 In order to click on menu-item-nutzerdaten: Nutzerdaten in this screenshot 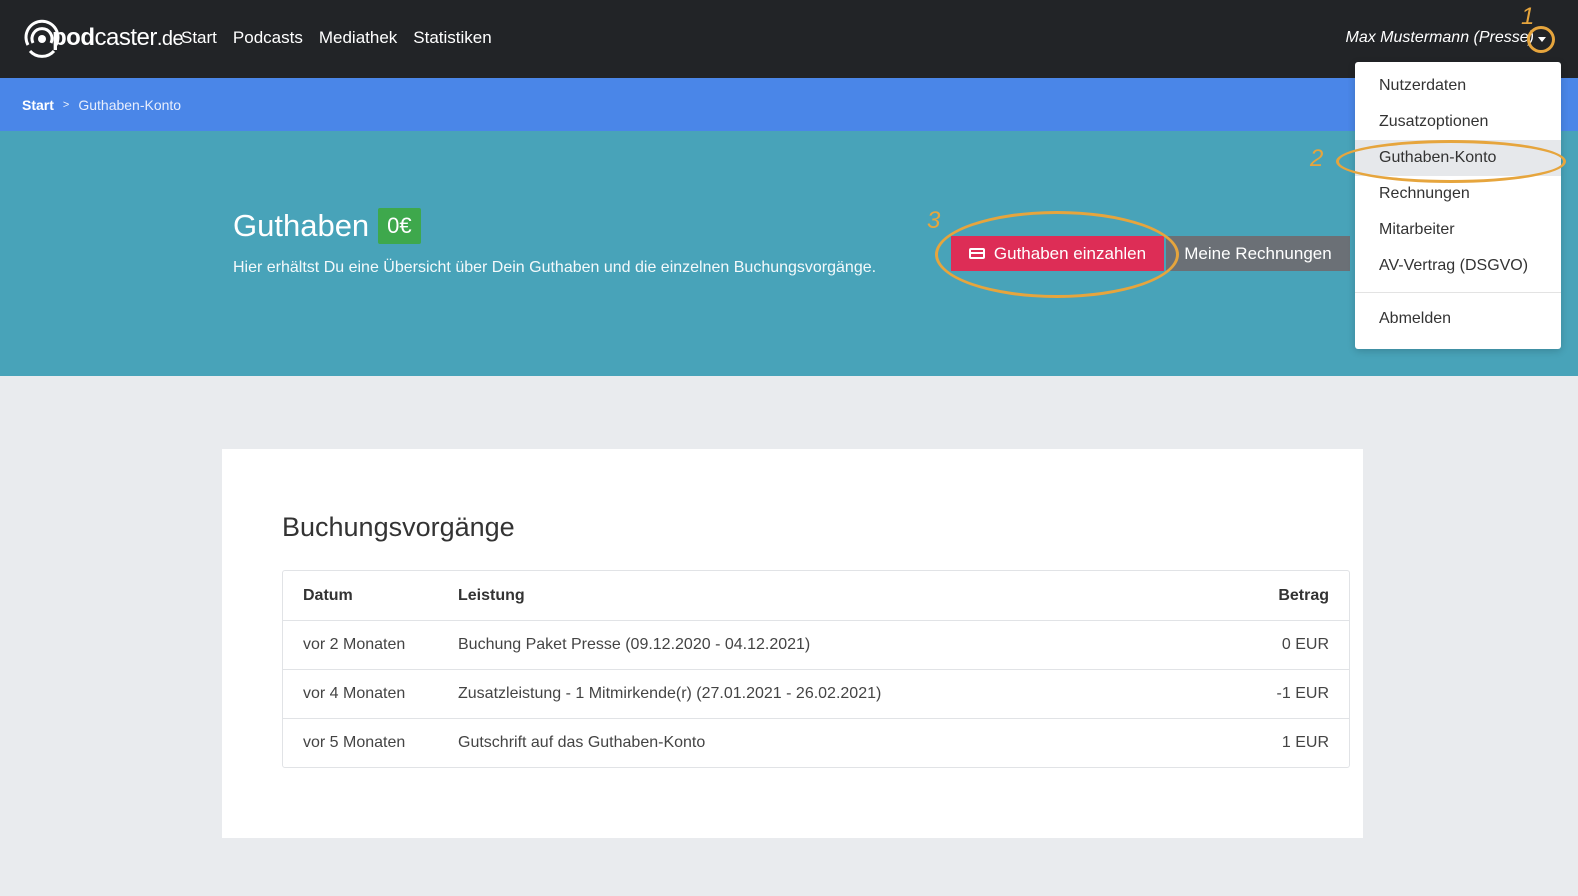, I will do `click(1458, 86)`.